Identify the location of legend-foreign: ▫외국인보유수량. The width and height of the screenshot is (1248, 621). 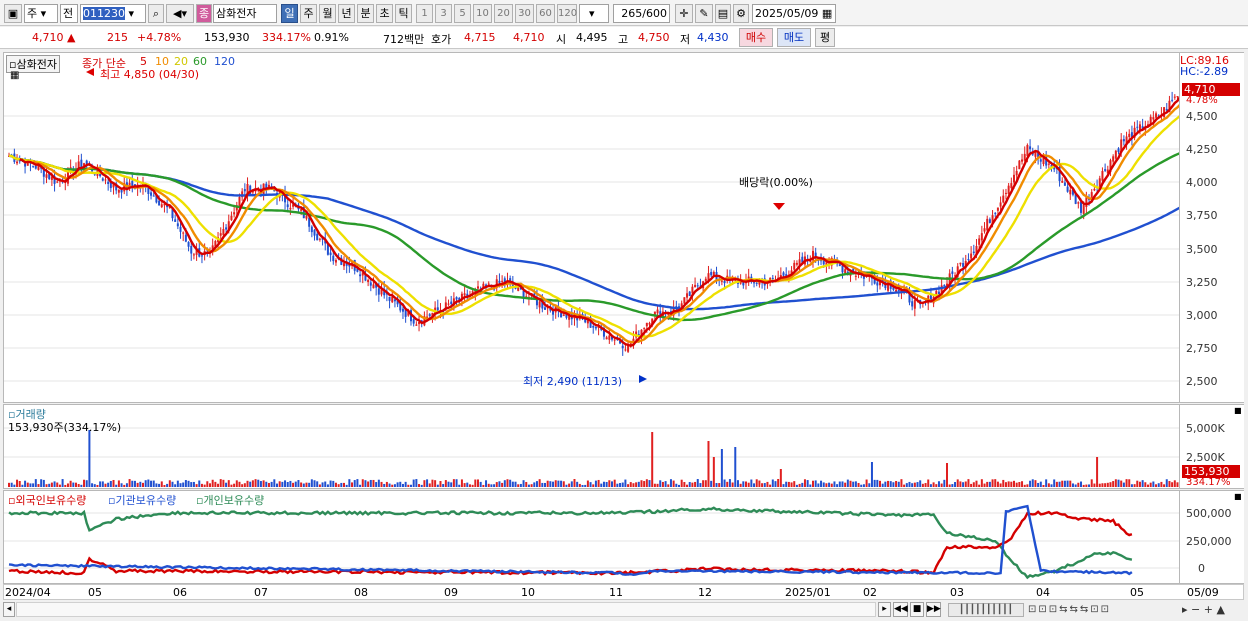
(47, 500).